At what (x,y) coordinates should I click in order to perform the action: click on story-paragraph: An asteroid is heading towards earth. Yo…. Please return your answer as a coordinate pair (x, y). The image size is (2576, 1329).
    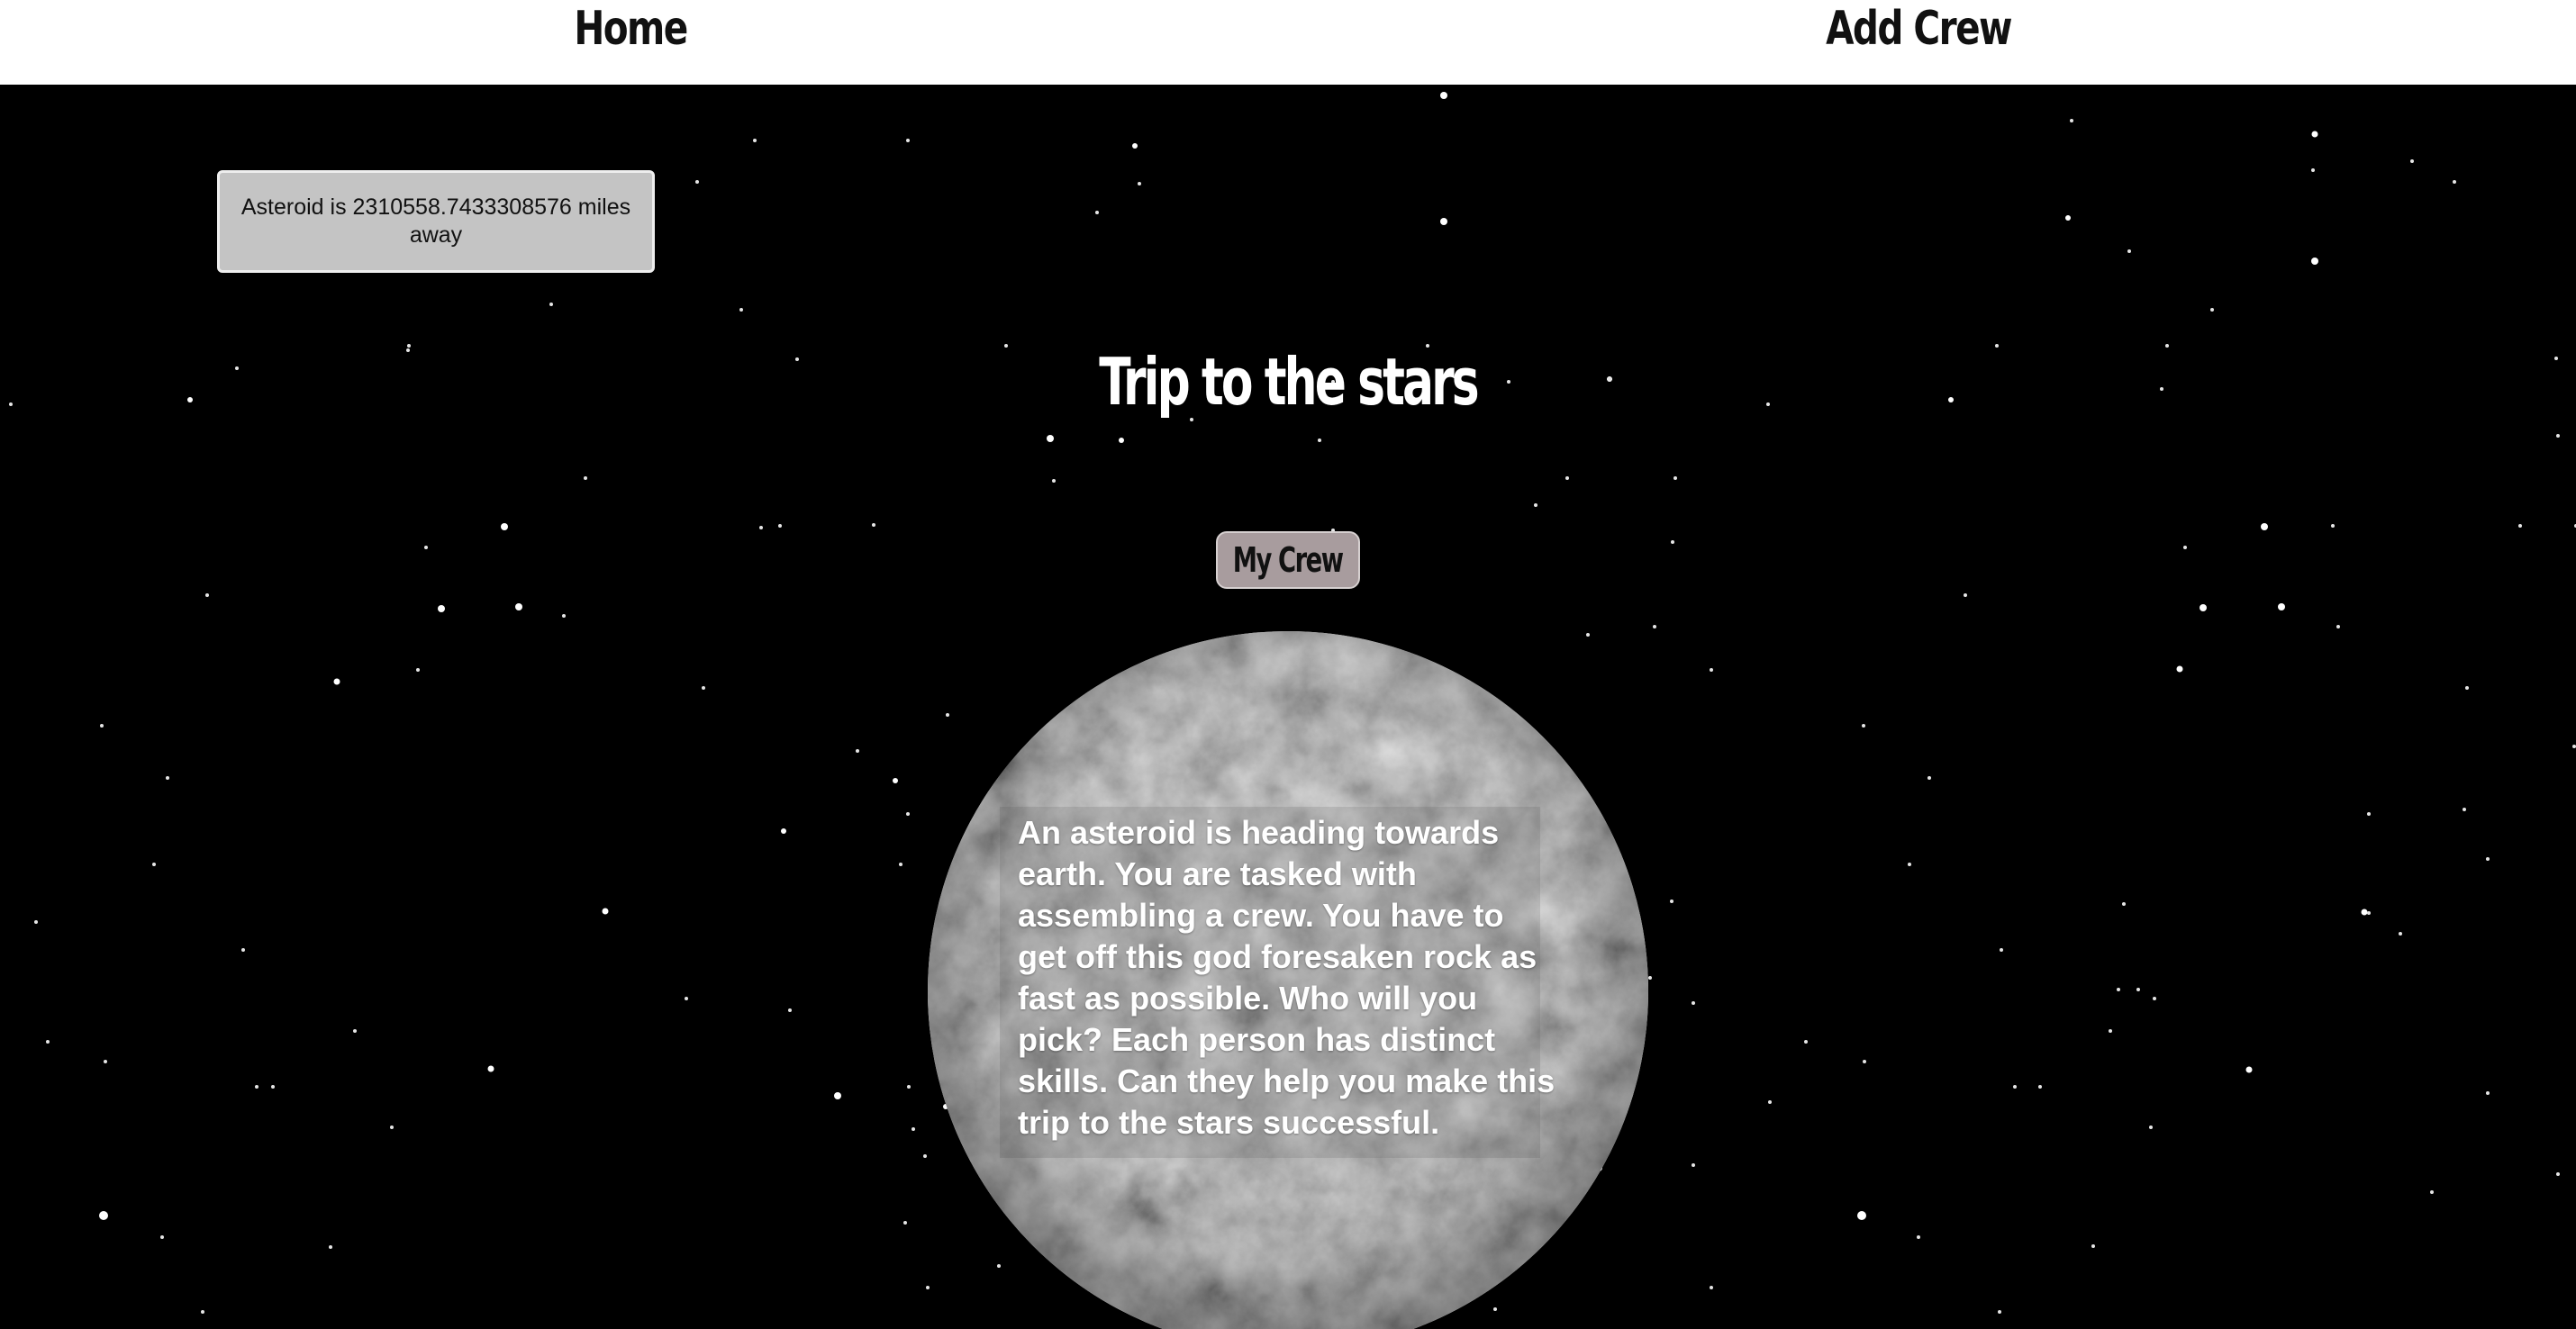
    Looking at the image, I should click on (1287, 977).